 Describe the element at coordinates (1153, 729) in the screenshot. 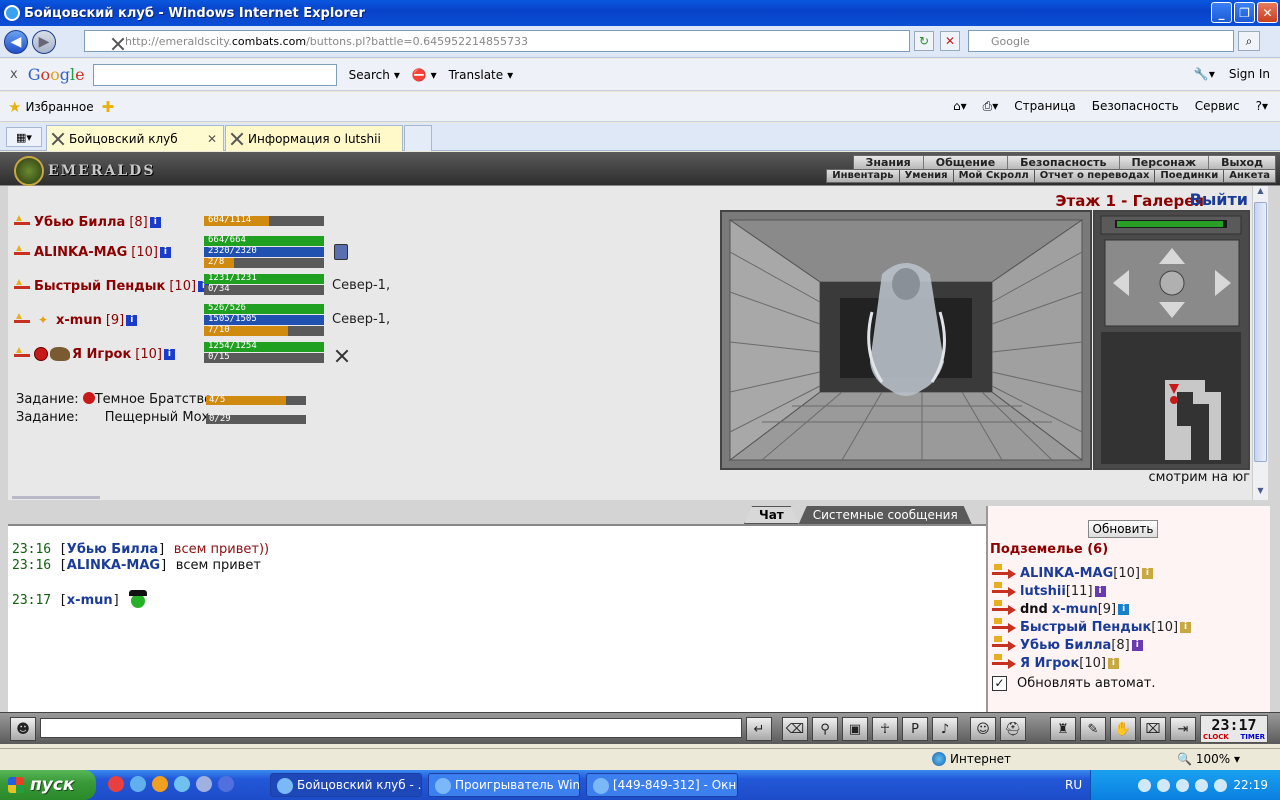

I see `lock-icon: ⌧` at that location.